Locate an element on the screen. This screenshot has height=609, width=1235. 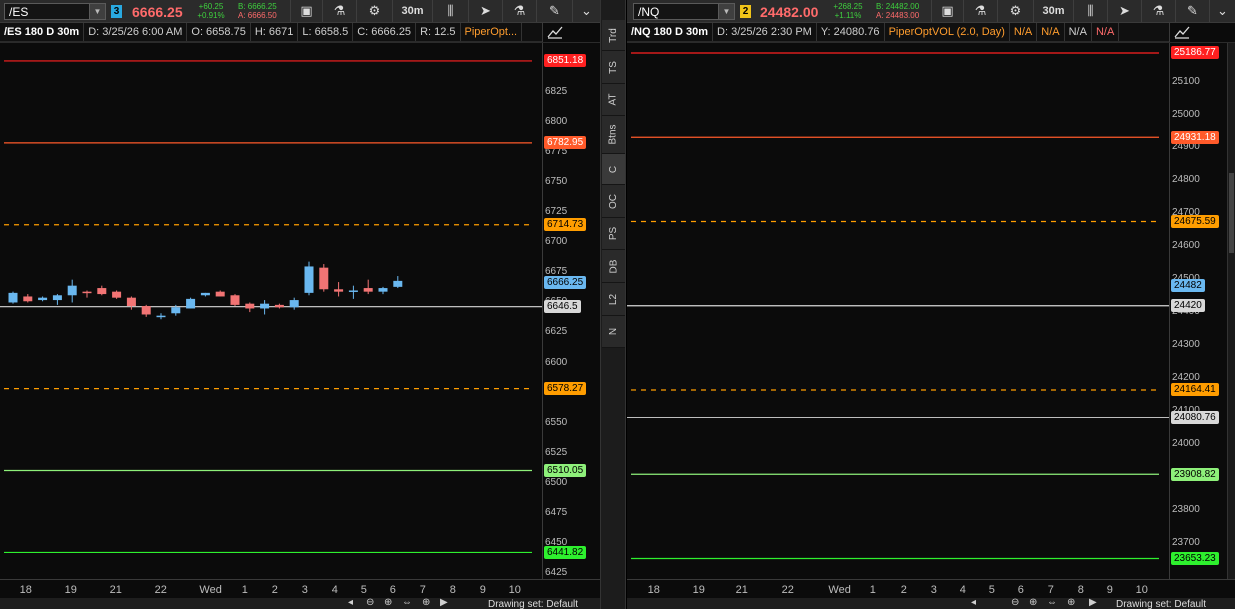
right-x-tick: 5 is located at coordinates (991, 590).